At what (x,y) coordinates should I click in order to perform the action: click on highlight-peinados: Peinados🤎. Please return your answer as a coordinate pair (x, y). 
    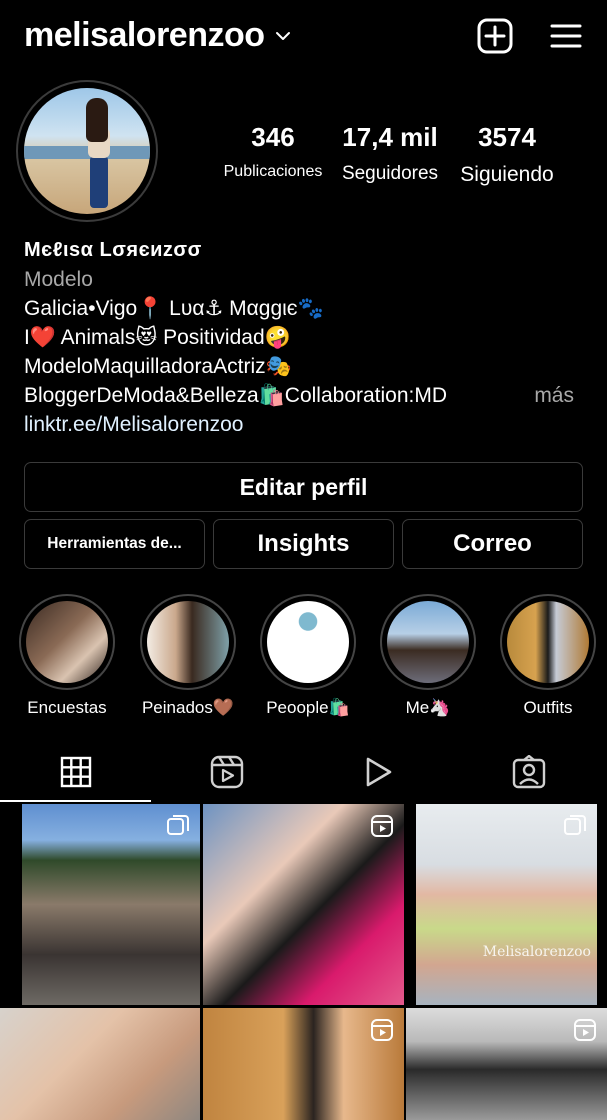
    Looking at the image, I should click on (188, 656).